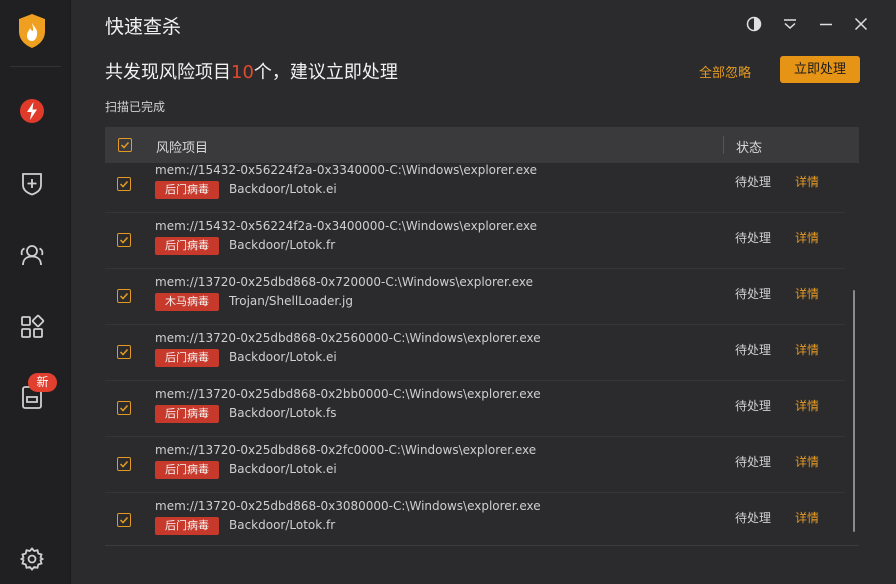 The width and height of the screenshot is (896, 584). What do you see at coordinates (35, 66) in the screenshot?
I see `sidebar-divider` at bounding box center [35, 66].